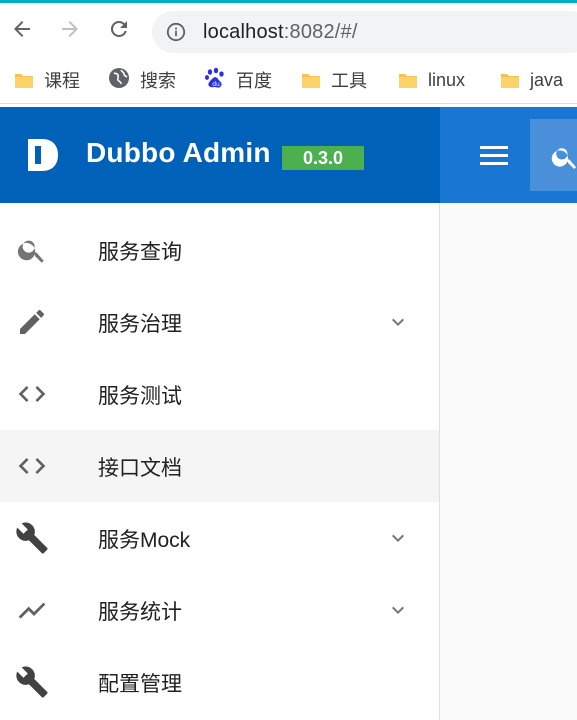 Image resolution: width=577 pixels, height=720 pixels. Describe the element at coordinates (494, 155) in the screenshot. I see `menu-icon` at that location.